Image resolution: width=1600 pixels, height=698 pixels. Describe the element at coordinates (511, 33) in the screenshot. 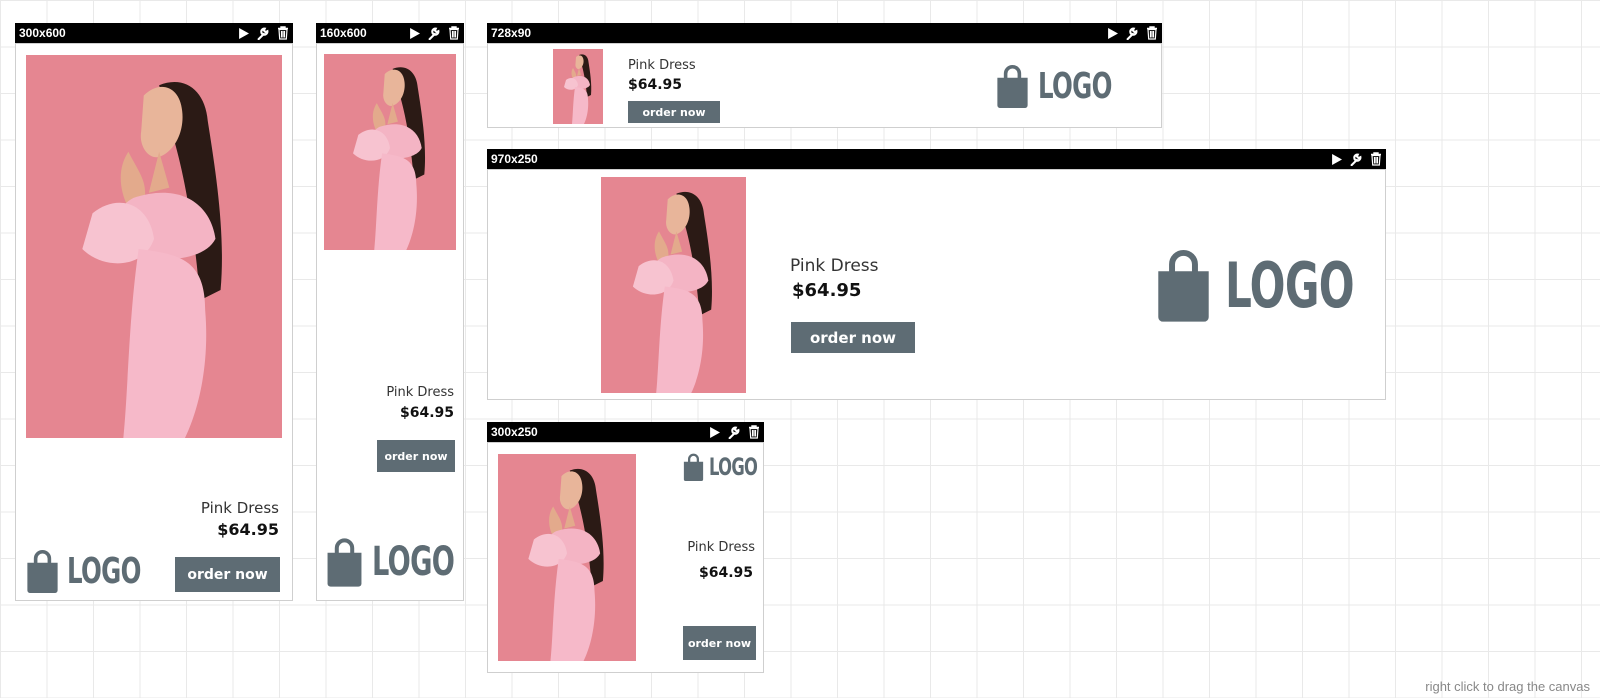

I see `banner-size-label: 728x90` at that location.